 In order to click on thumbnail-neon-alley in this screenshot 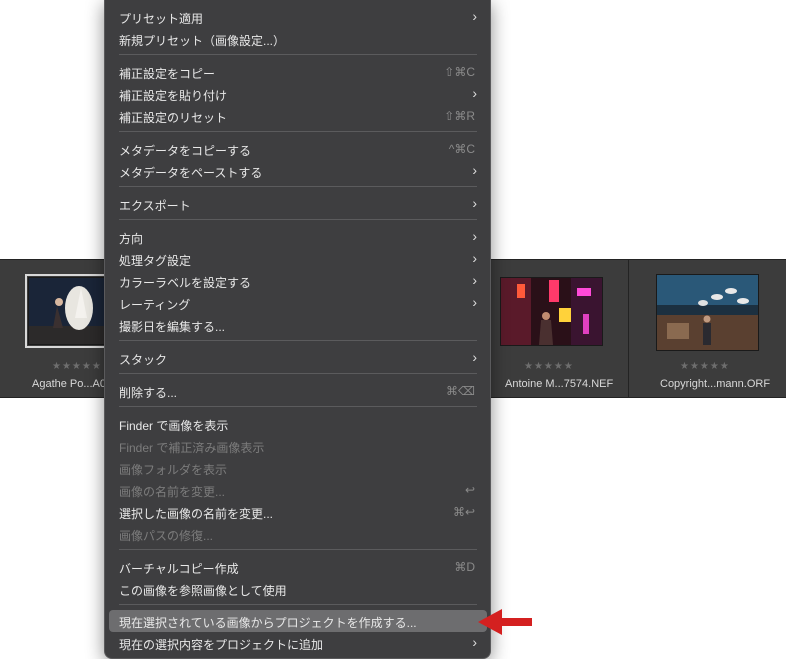, I will do `click(551, 311)`.